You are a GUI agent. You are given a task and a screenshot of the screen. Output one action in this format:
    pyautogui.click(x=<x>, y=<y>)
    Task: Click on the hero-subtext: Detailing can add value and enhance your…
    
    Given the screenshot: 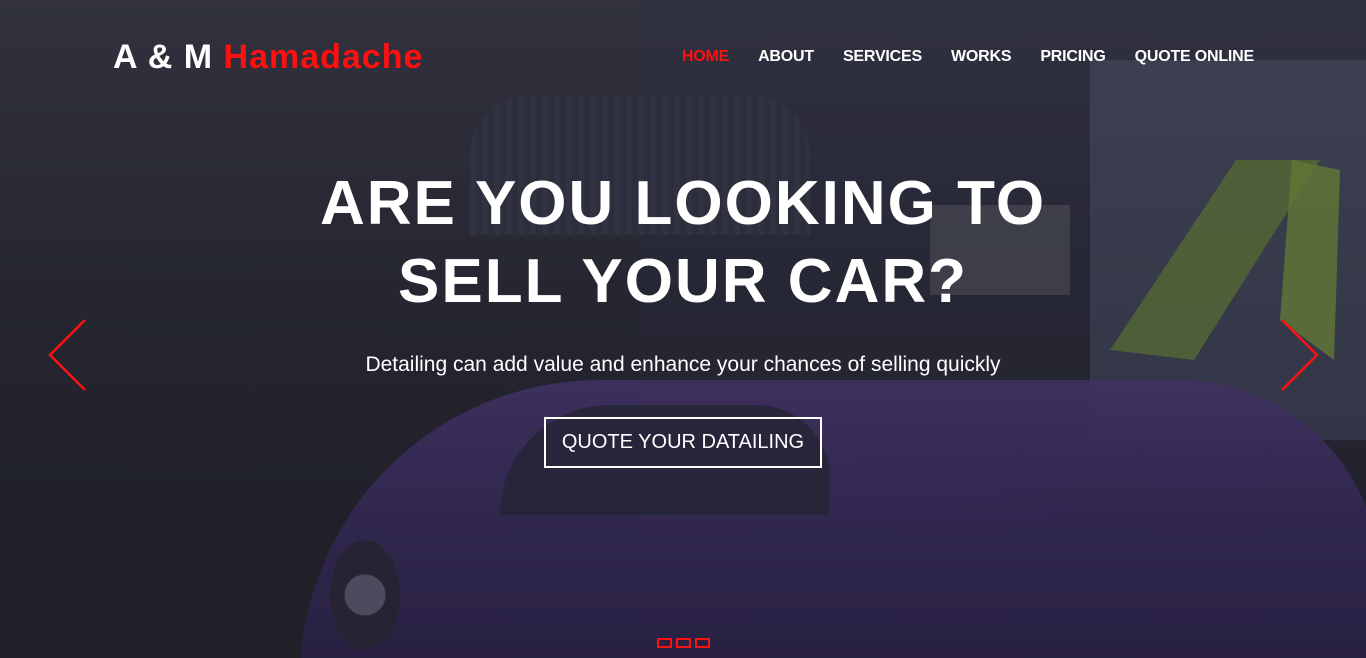 What is the action you would take?
    pyautogui.click(x=683, y=364)
    